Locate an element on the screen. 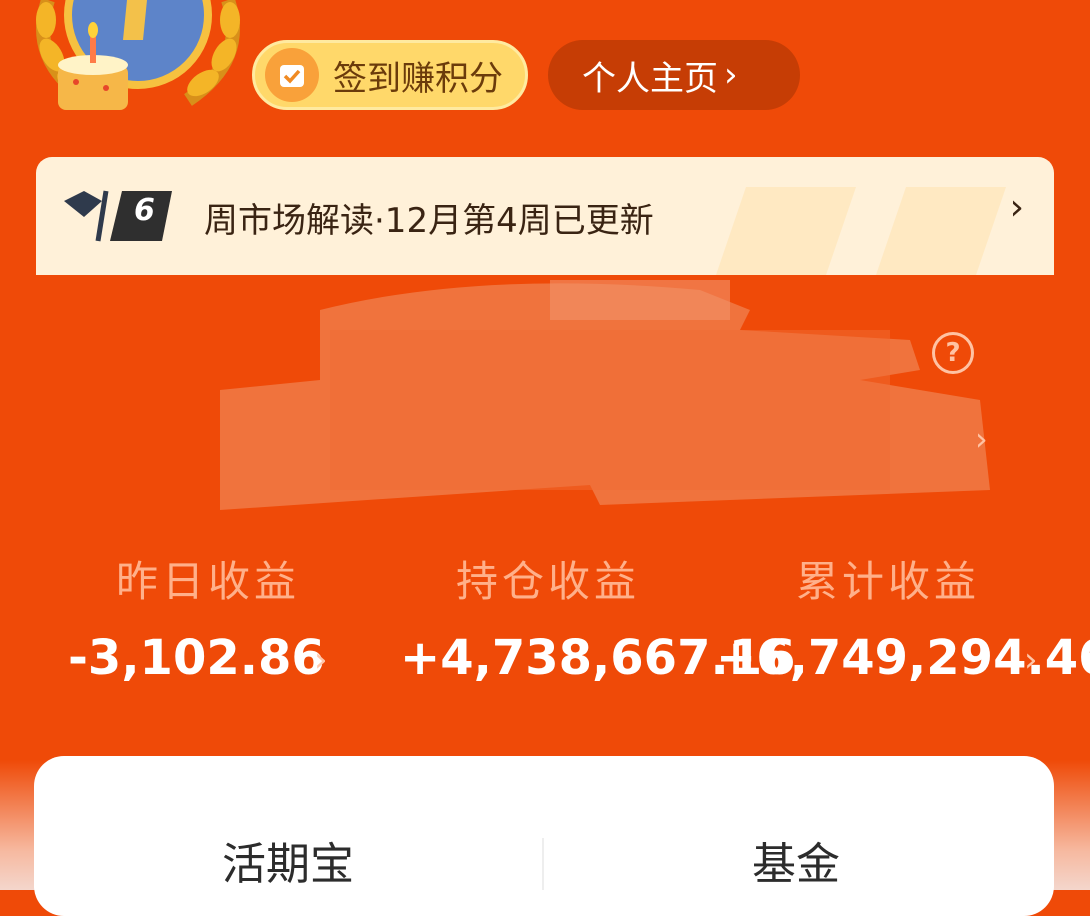  diamond-level-badge is located at coordinates (118, 216).